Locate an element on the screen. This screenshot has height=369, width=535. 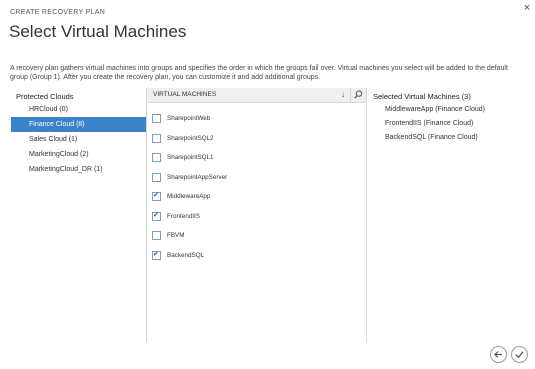
cloud-item-marketingcloud: MarketingCloud (2) is located at coordinates (78, 154).